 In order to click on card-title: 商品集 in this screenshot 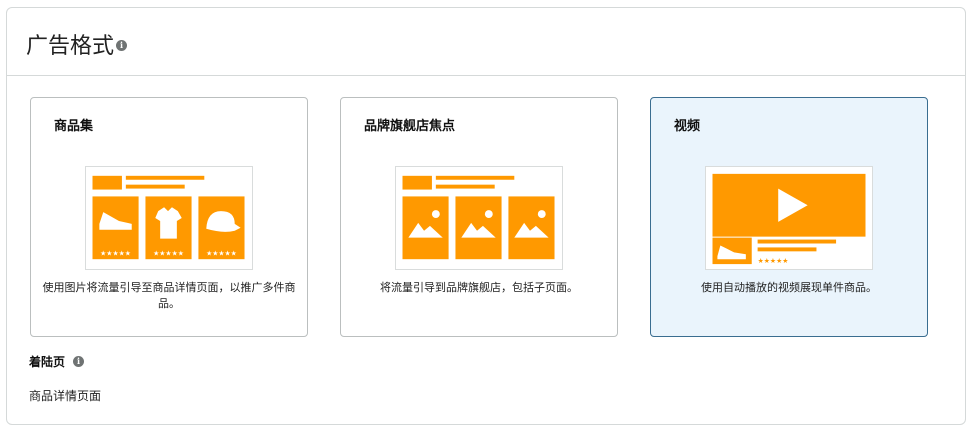, I will do `click(74, 126)`.